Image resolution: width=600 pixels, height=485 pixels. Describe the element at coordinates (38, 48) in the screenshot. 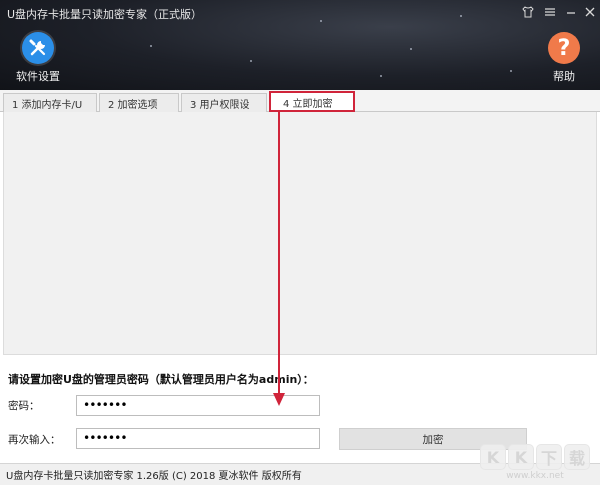

I see `tools-icon` at that location.